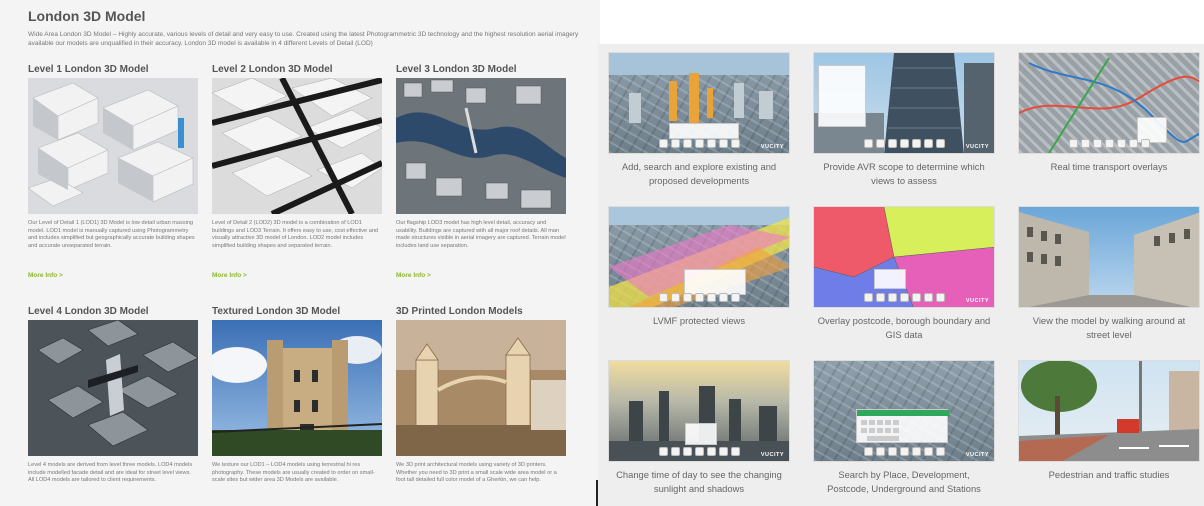 This screenshot has width=1204, height=506. I want to click on feature-tile: LVMF protected views, so click(699, 267).